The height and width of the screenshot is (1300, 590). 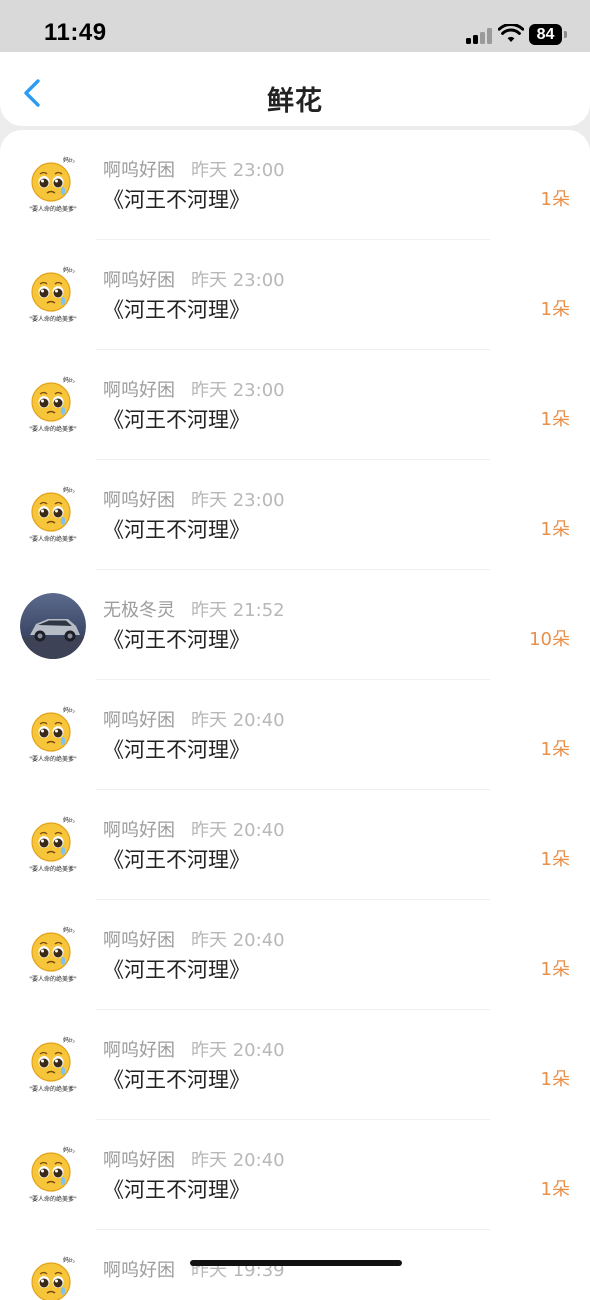 What do you see at coordinates (238, 610) in the screenshot?
I see `timestamp: 昨天 21:52` at bounding box center [238, 610].